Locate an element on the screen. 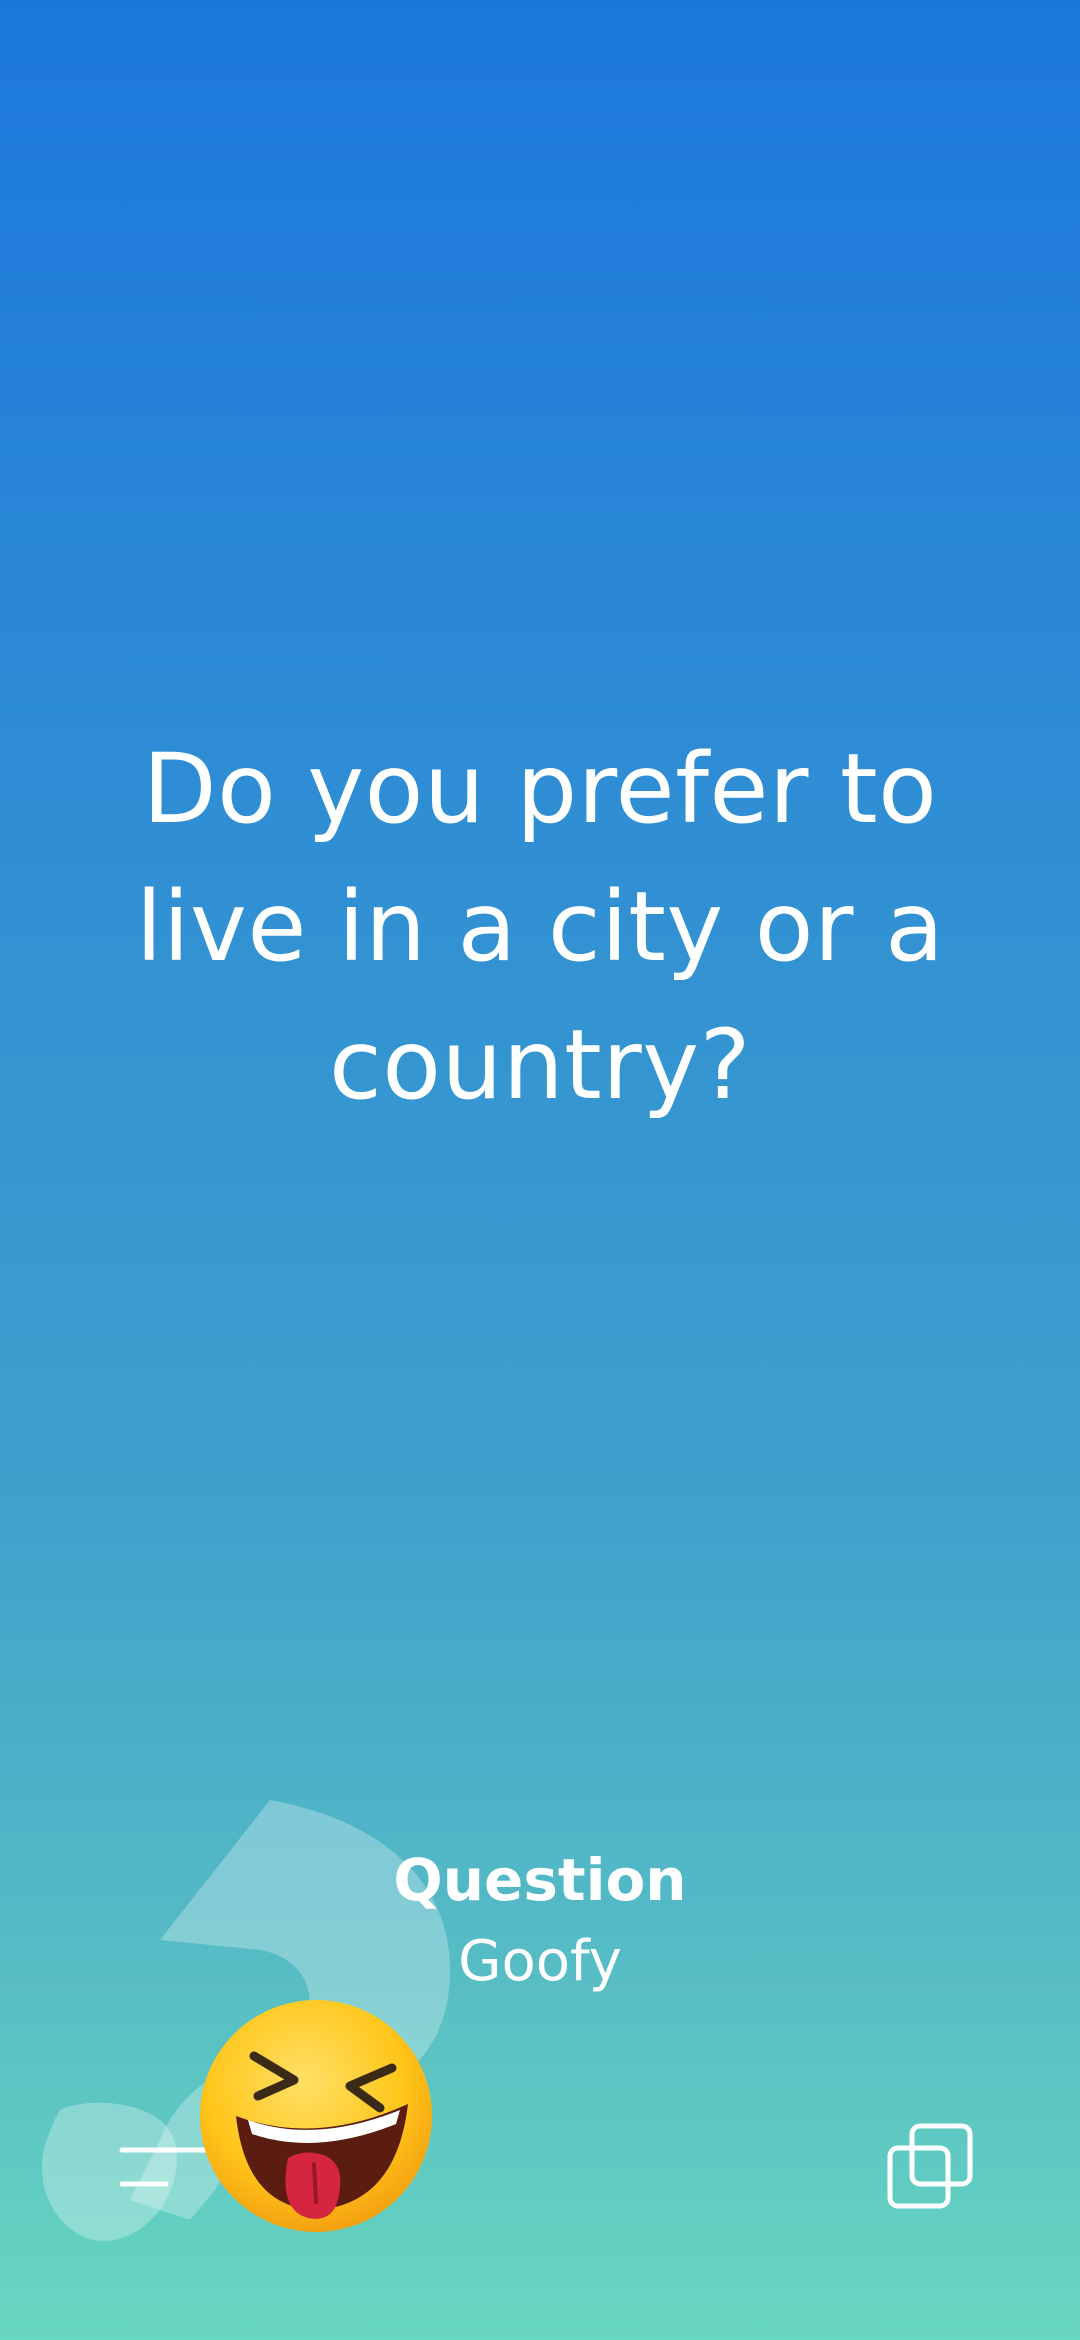 This screenshot has width=1080, height=2340. squinting-face-with-tongue-emoji is located at coordinates (316, 2116).